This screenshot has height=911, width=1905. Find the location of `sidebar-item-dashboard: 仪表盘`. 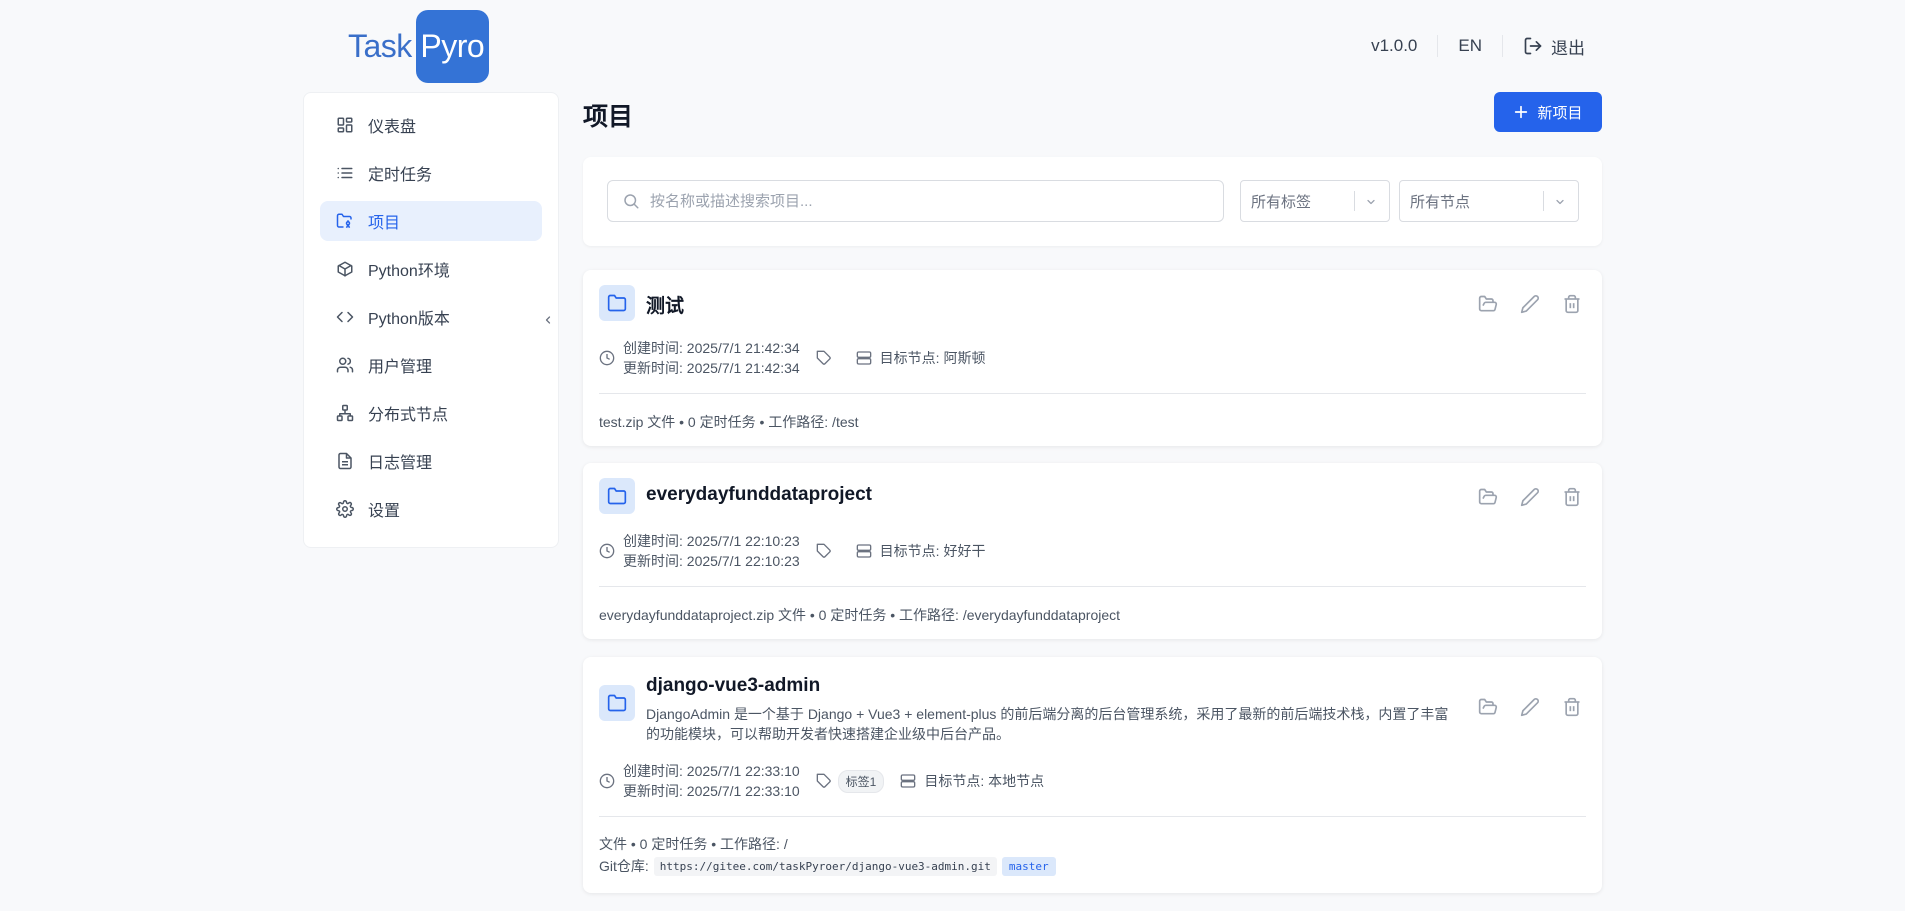

sidebar-item-dashboard: 仪表盘 is located at coordinates (431, 125).